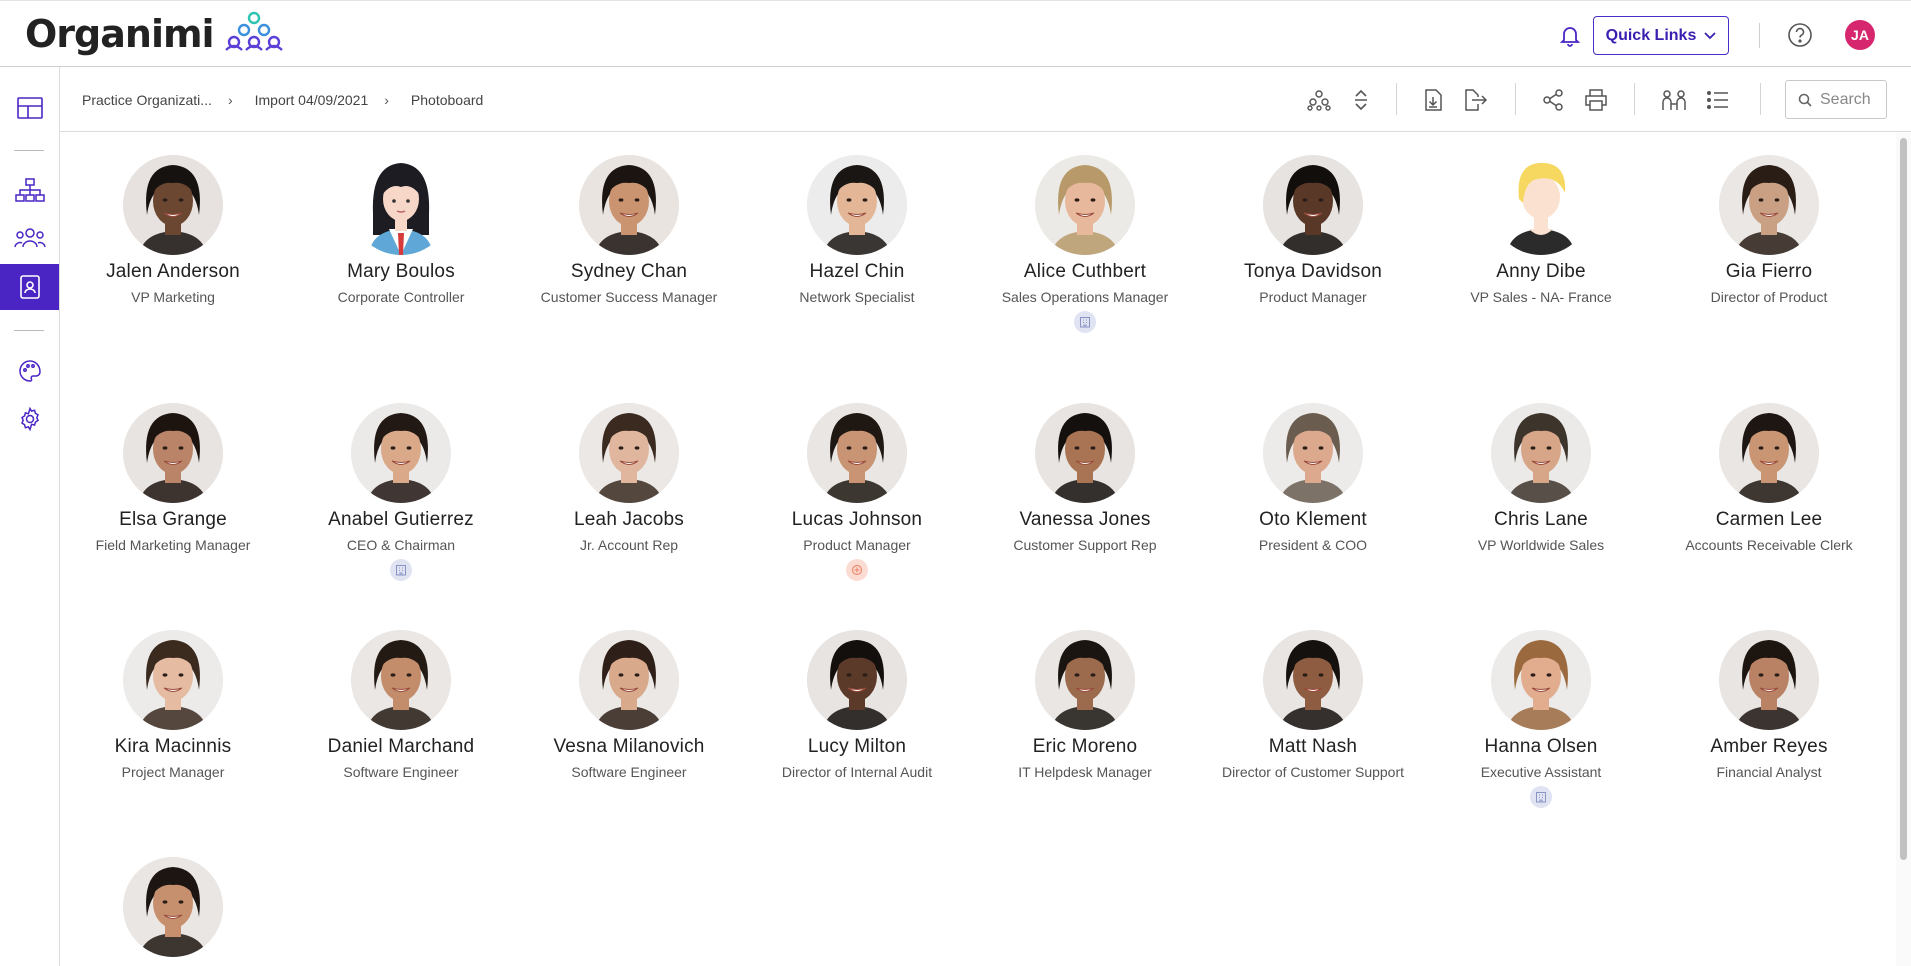 The image size is (1911, 966). What do you see at coordinates (1860, 35) in the screenshot?
I see `user-avatar: JA` at bounding box center [1860, 35].